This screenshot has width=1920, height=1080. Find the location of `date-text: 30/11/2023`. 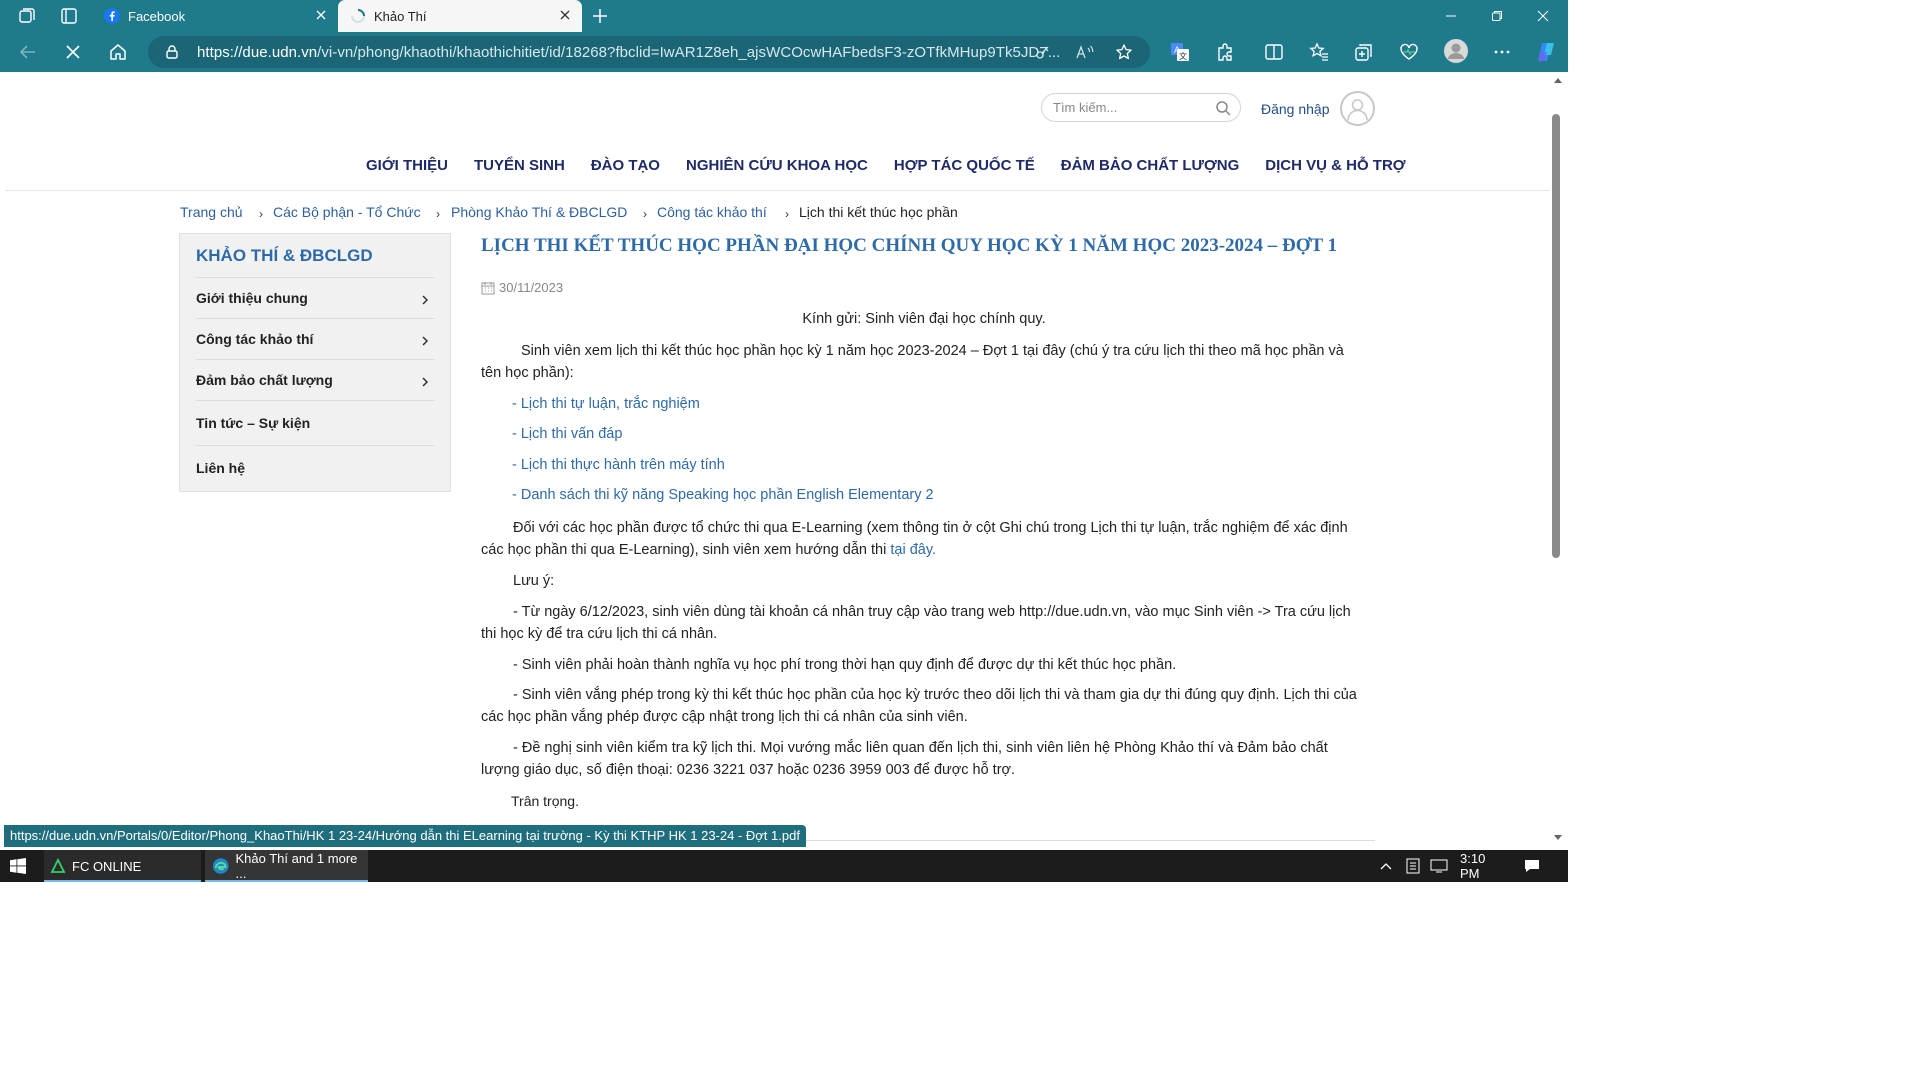

date-text: 30/11/2023 is located at coordinates (531, 287).